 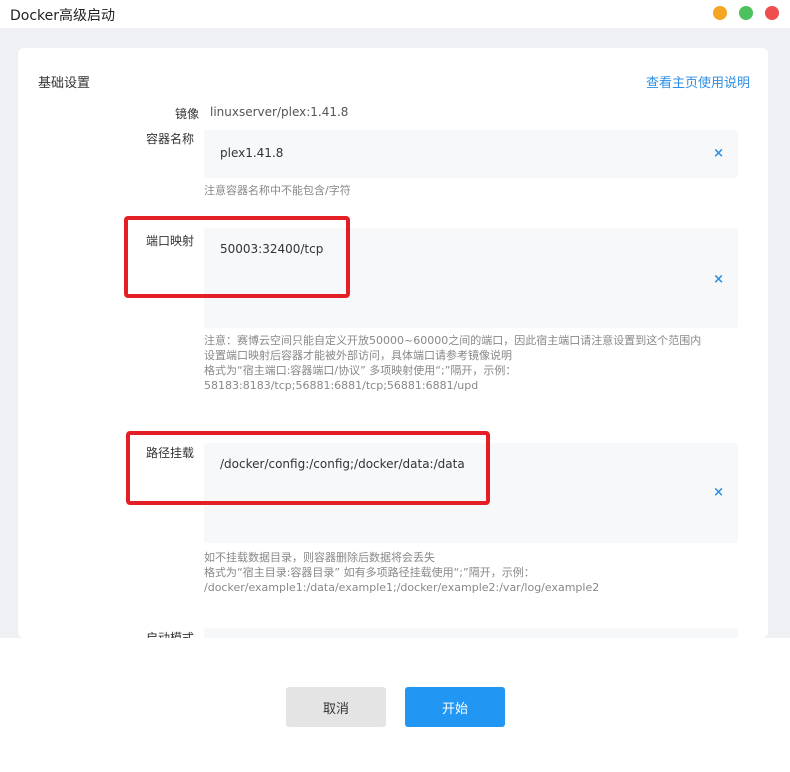 I want to click on container-name-input: plex1.41.8 ×, so click(x=471, y=154).